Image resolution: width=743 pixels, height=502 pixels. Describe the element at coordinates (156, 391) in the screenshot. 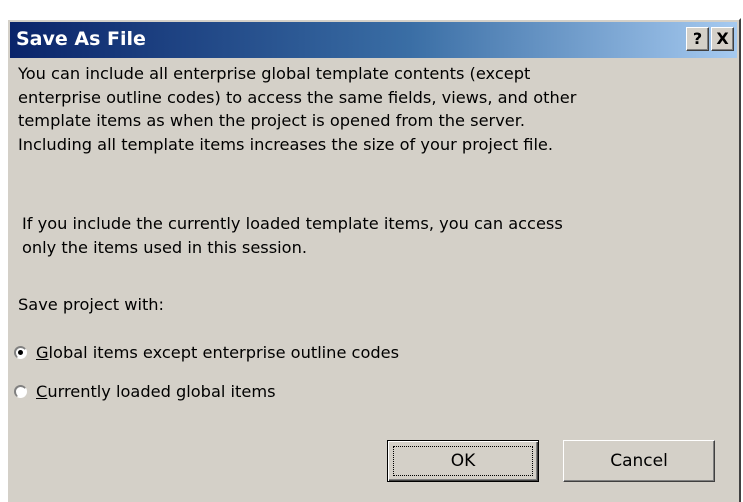

I see `radio-label: Currently loaded global items` at that location.